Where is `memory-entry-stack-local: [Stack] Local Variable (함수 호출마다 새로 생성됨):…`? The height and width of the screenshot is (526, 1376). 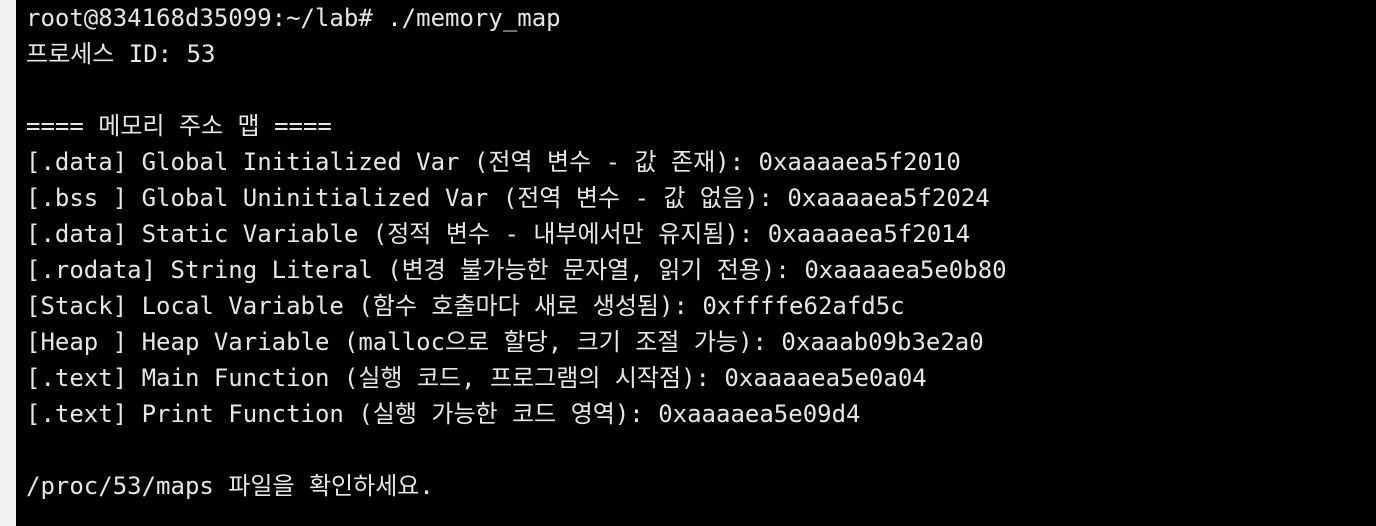
memory-entry-stack-local: [Stack] Local Variable (함수 호출마다 새로 생성됨):… is located at coordinates (465, 306).